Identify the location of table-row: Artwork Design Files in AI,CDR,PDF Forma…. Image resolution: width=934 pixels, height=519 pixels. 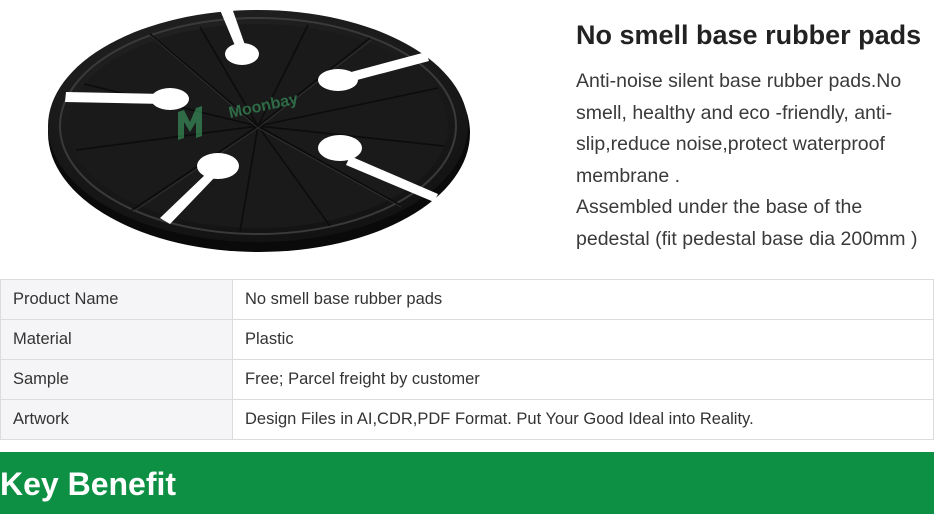
(467, 419).